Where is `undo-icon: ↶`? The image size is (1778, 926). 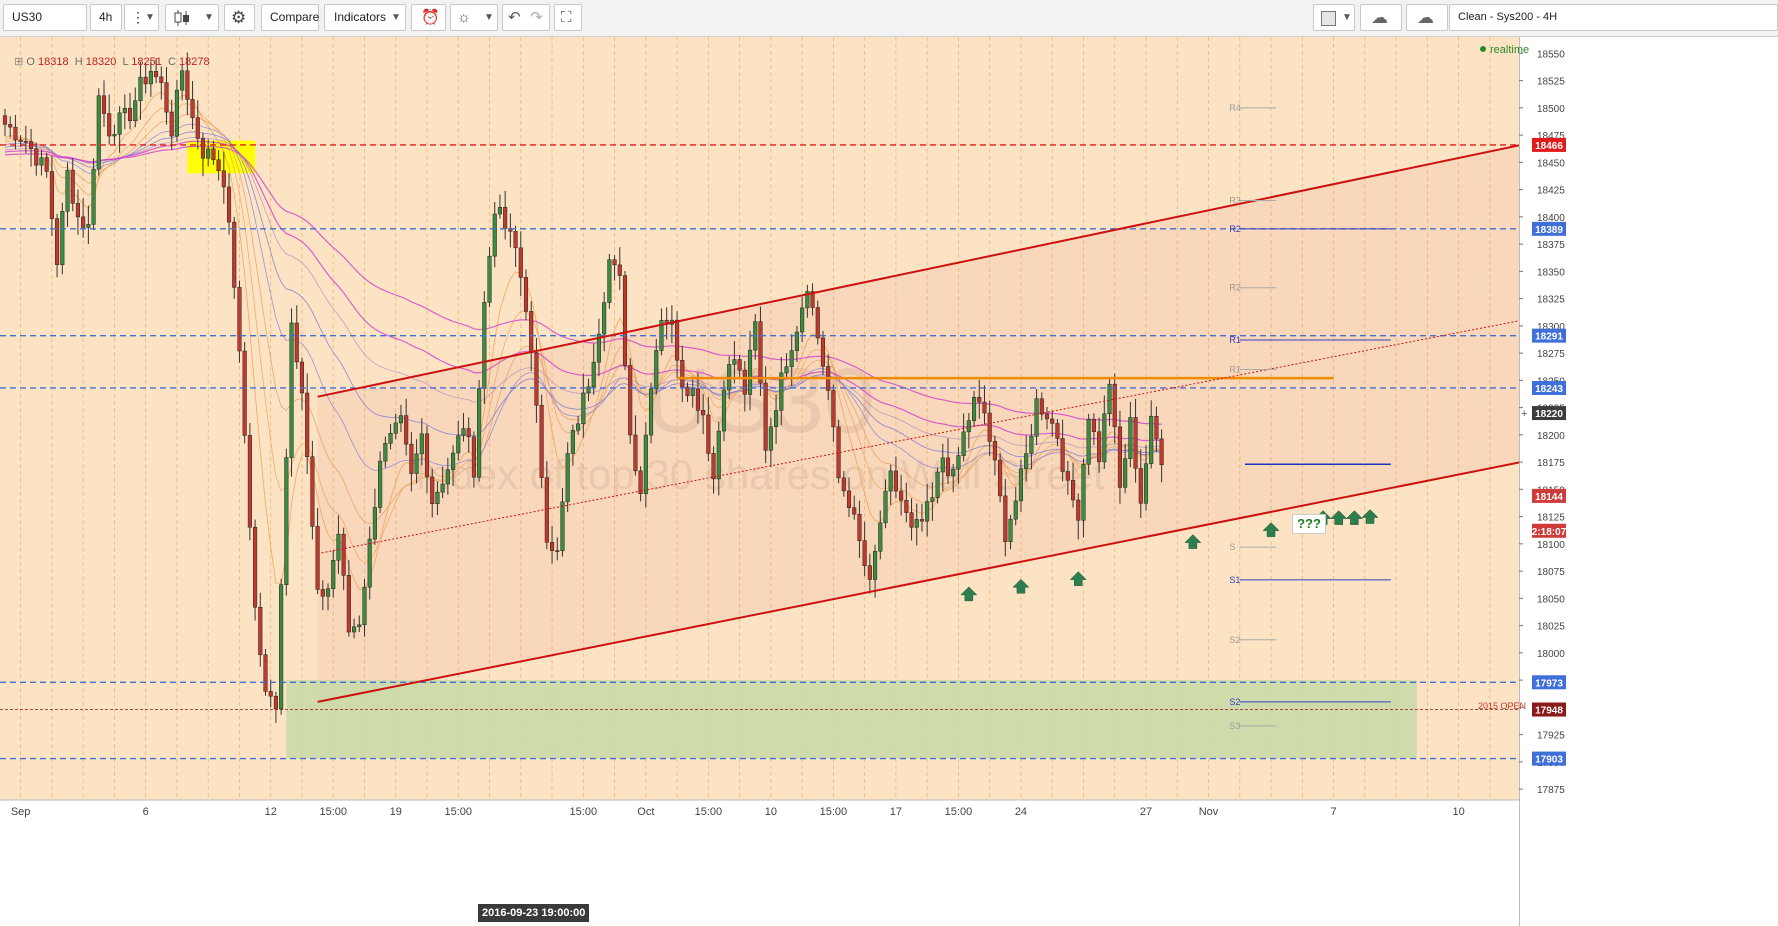
undo-icon: ↶ is located at coordinates (514, 17).